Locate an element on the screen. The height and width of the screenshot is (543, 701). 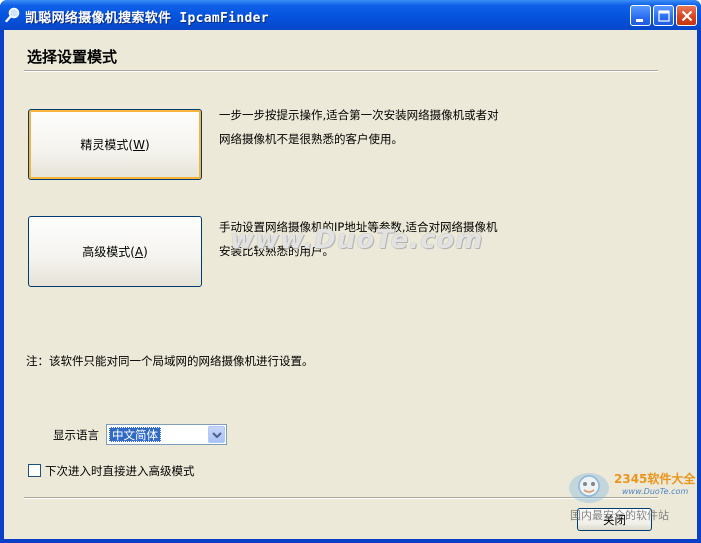
close-window-button is located at coordinates (686, 15).